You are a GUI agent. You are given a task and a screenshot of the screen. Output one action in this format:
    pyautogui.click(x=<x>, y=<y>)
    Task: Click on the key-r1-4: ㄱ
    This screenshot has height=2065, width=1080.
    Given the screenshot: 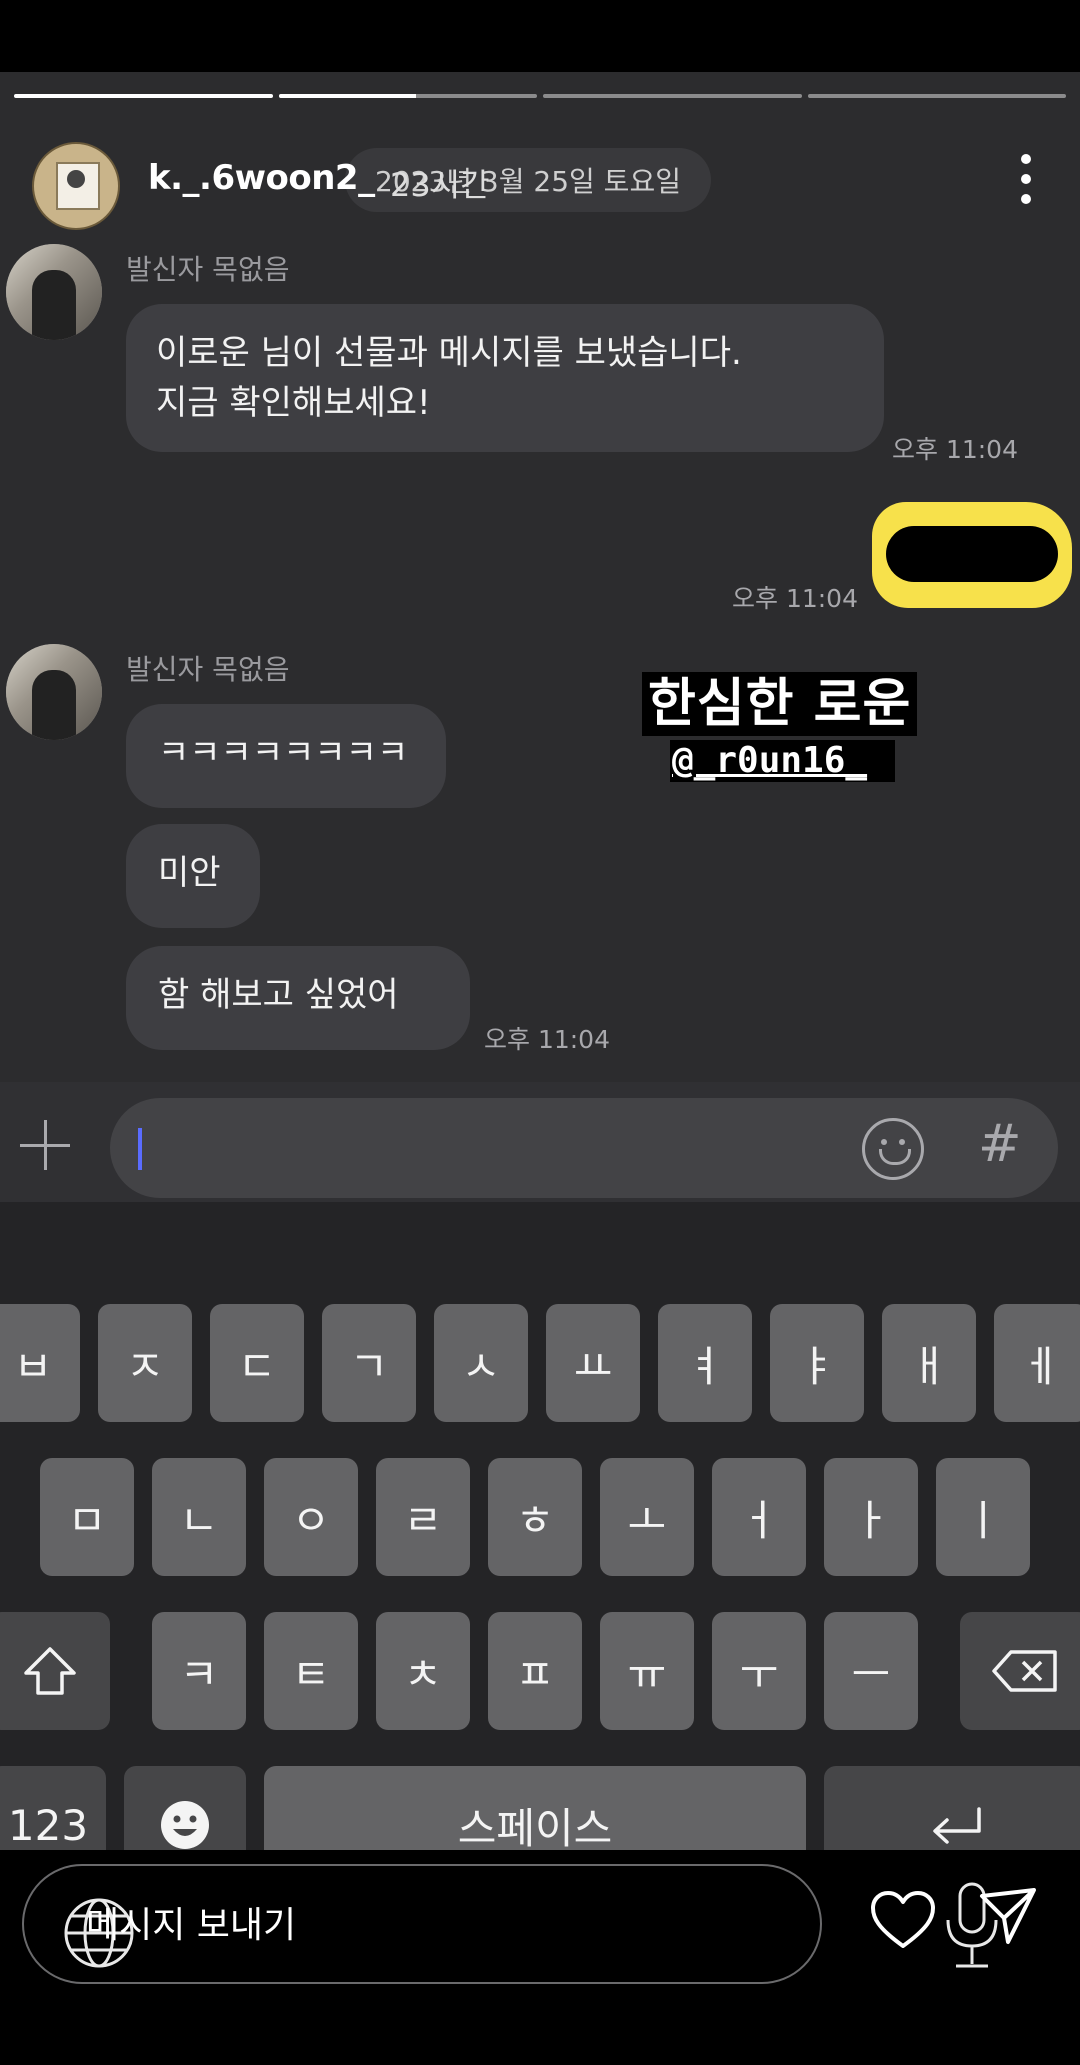 What is the action you would take?
    pyautogui.click(x=369, y=1363)
    